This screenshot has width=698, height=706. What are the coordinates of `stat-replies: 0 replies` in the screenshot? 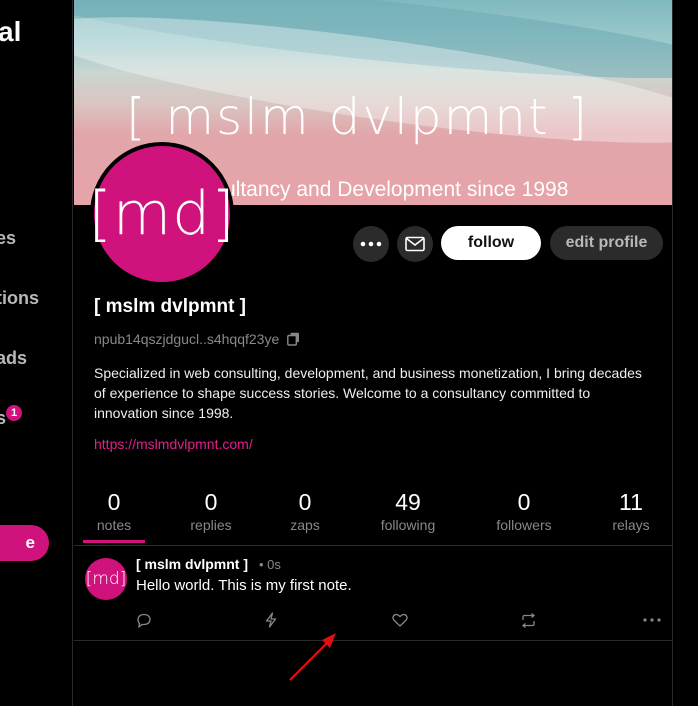 It's located at (211, 511).